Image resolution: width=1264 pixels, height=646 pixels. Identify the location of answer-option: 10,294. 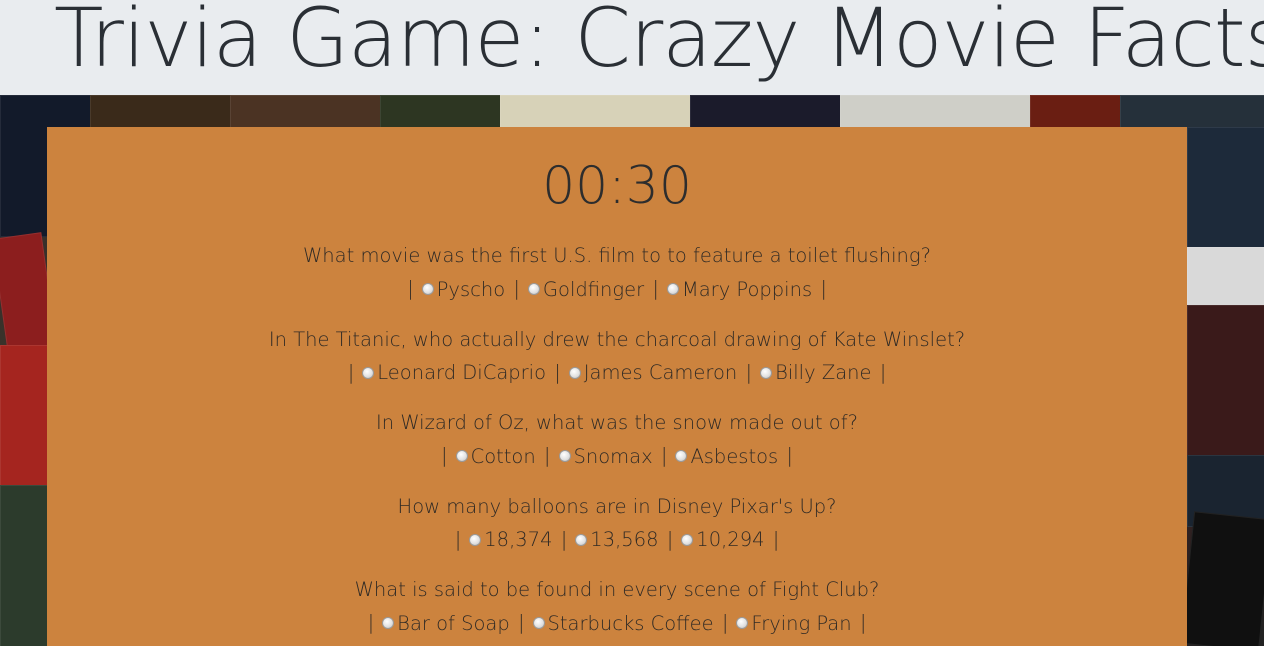
(720, 539).